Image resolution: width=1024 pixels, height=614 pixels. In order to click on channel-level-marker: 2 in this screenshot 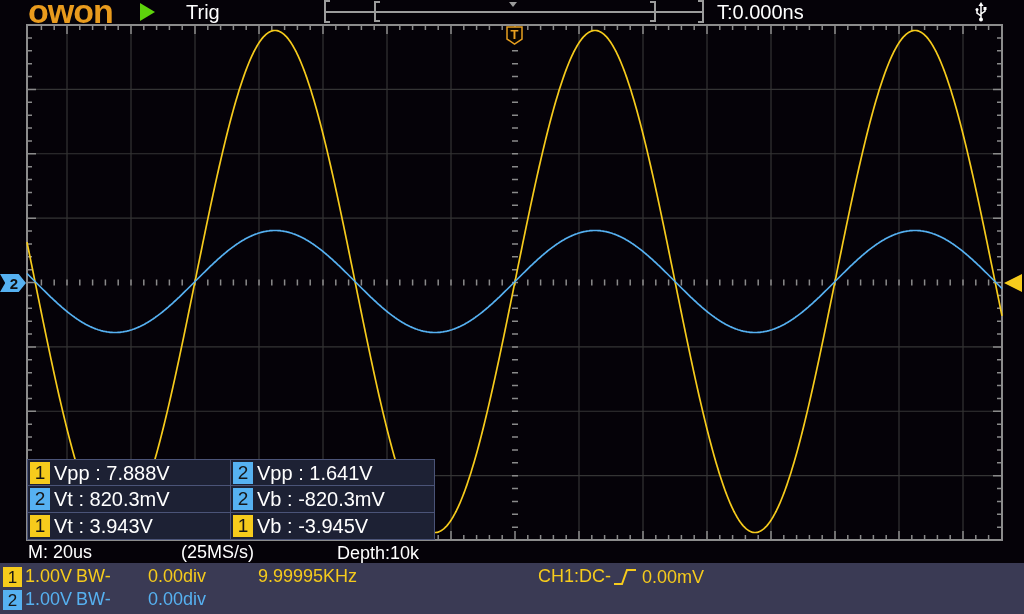, I will do `click(13, 283)`.